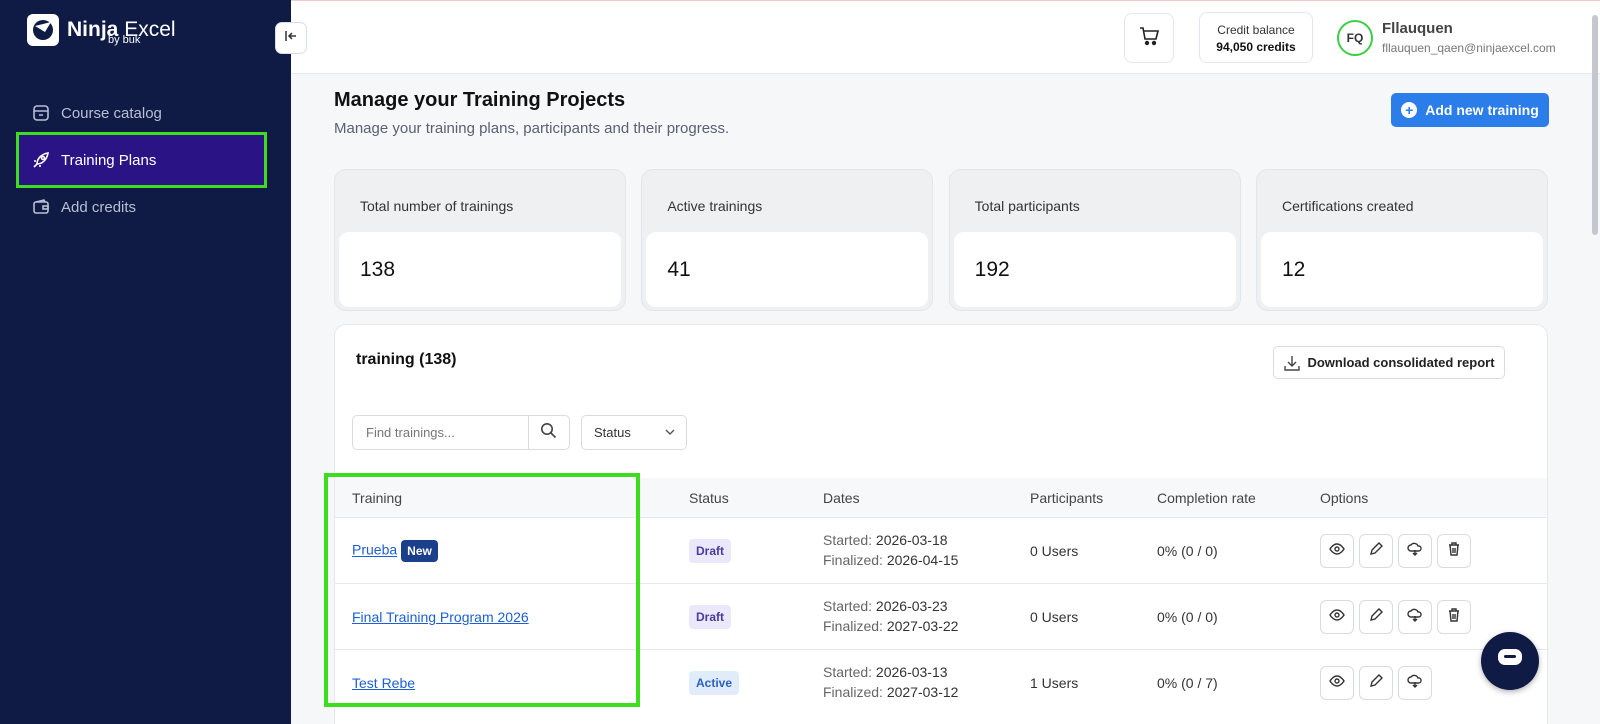  Describe the element at coordinates (1066, 498) in the screenshot. I see `column-header-participants: Participants` at that location.